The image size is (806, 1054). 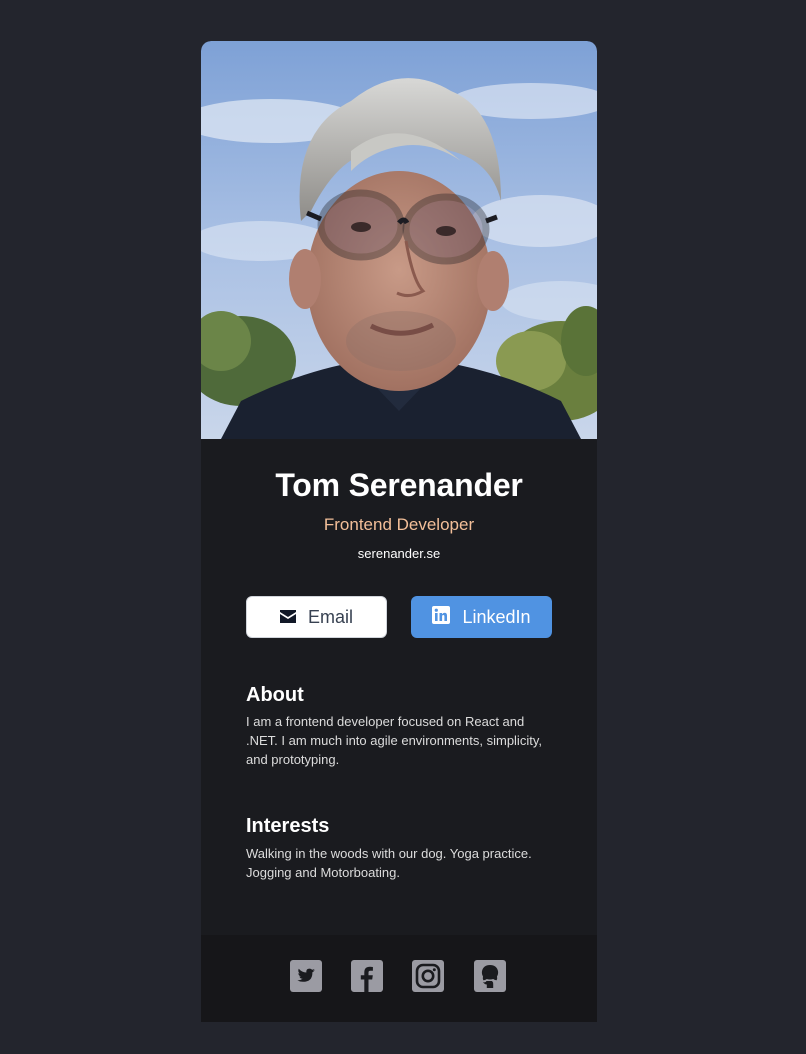 I want to click on envelope-icon, so click(x=287, y=617).